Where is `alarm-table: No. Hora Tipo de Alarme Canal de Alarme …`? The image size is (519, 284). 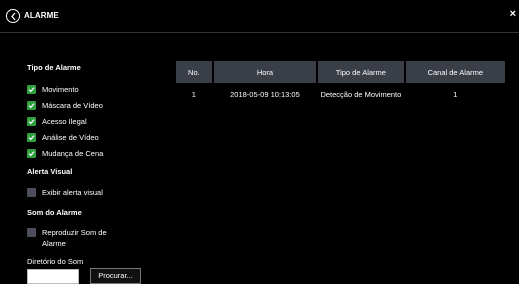 alarm-table: No. Hora Tipo de Alarme Canal de Alarme … is located at coordinates (340, 83).